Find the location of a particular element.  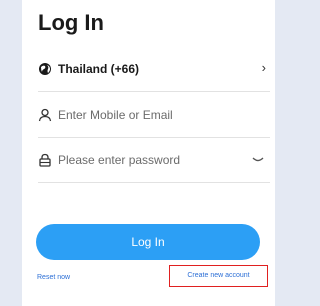

login-button: Log In is located at coordinates (148, 242).